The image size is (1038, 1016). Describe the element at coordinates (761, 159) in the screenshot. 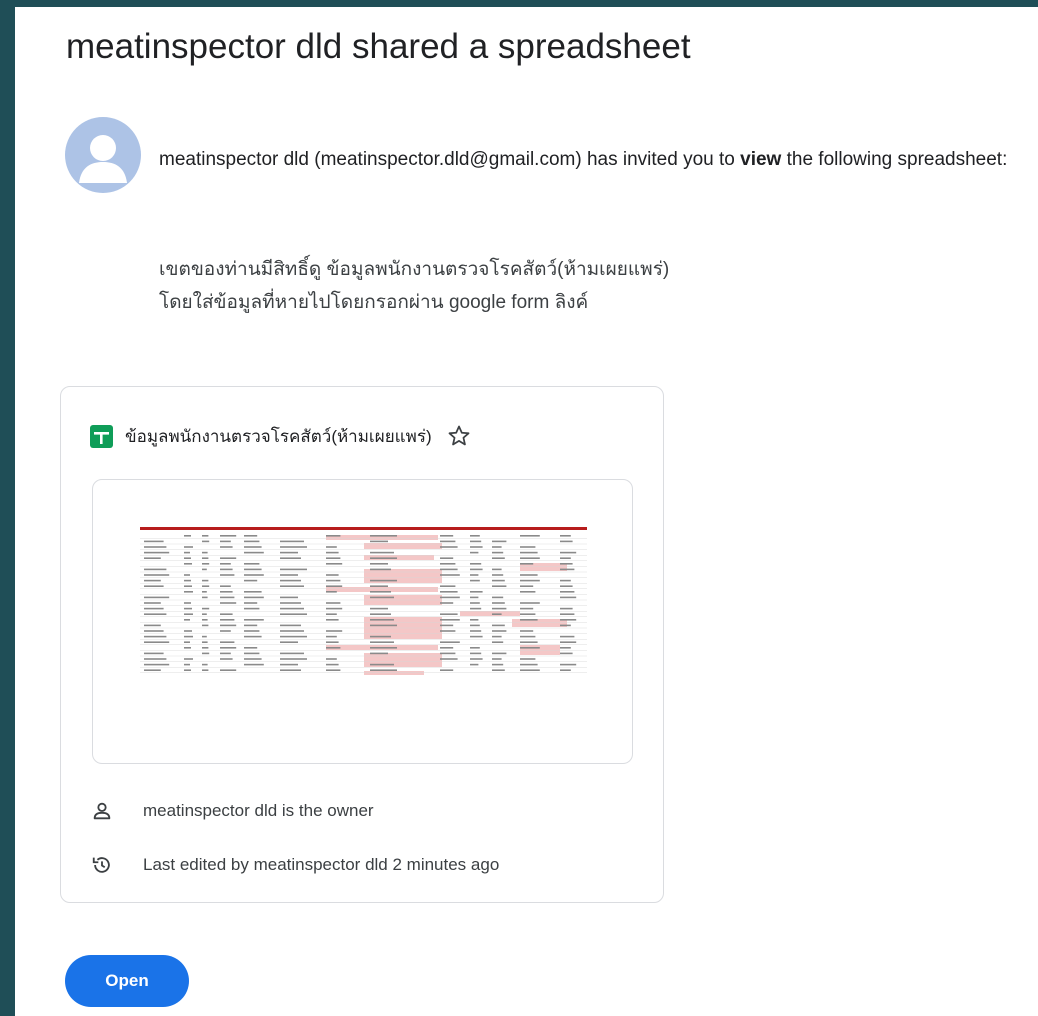

I see `invite-permission: view` at that location.